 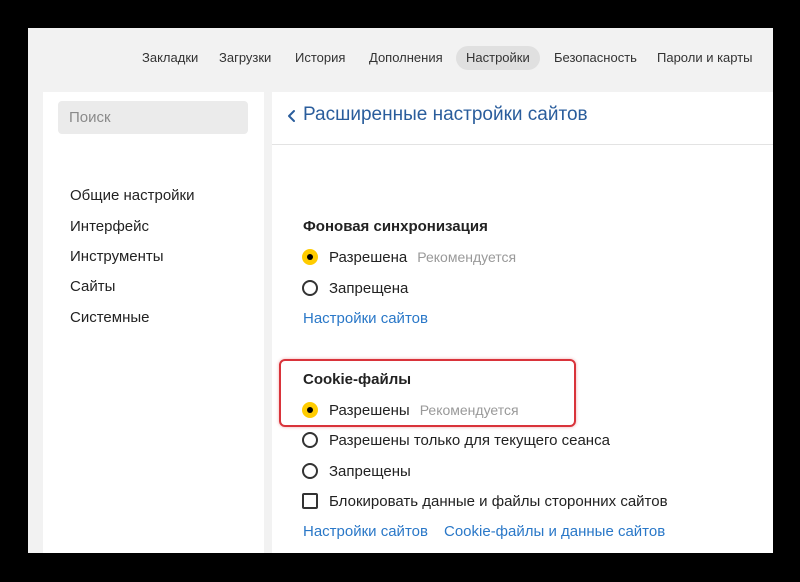 I want to click on tab-bookmarks: Закладки, so click(x=170, y=58).